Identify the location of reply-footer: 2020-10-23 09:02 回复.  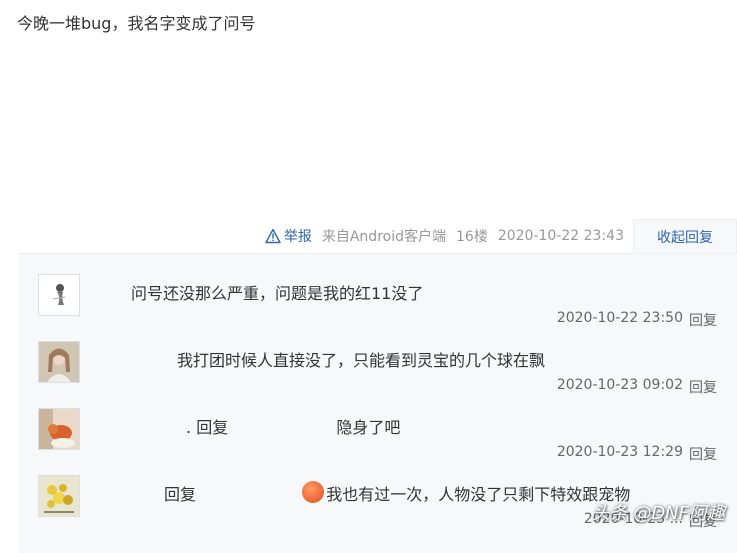
(637, 387).